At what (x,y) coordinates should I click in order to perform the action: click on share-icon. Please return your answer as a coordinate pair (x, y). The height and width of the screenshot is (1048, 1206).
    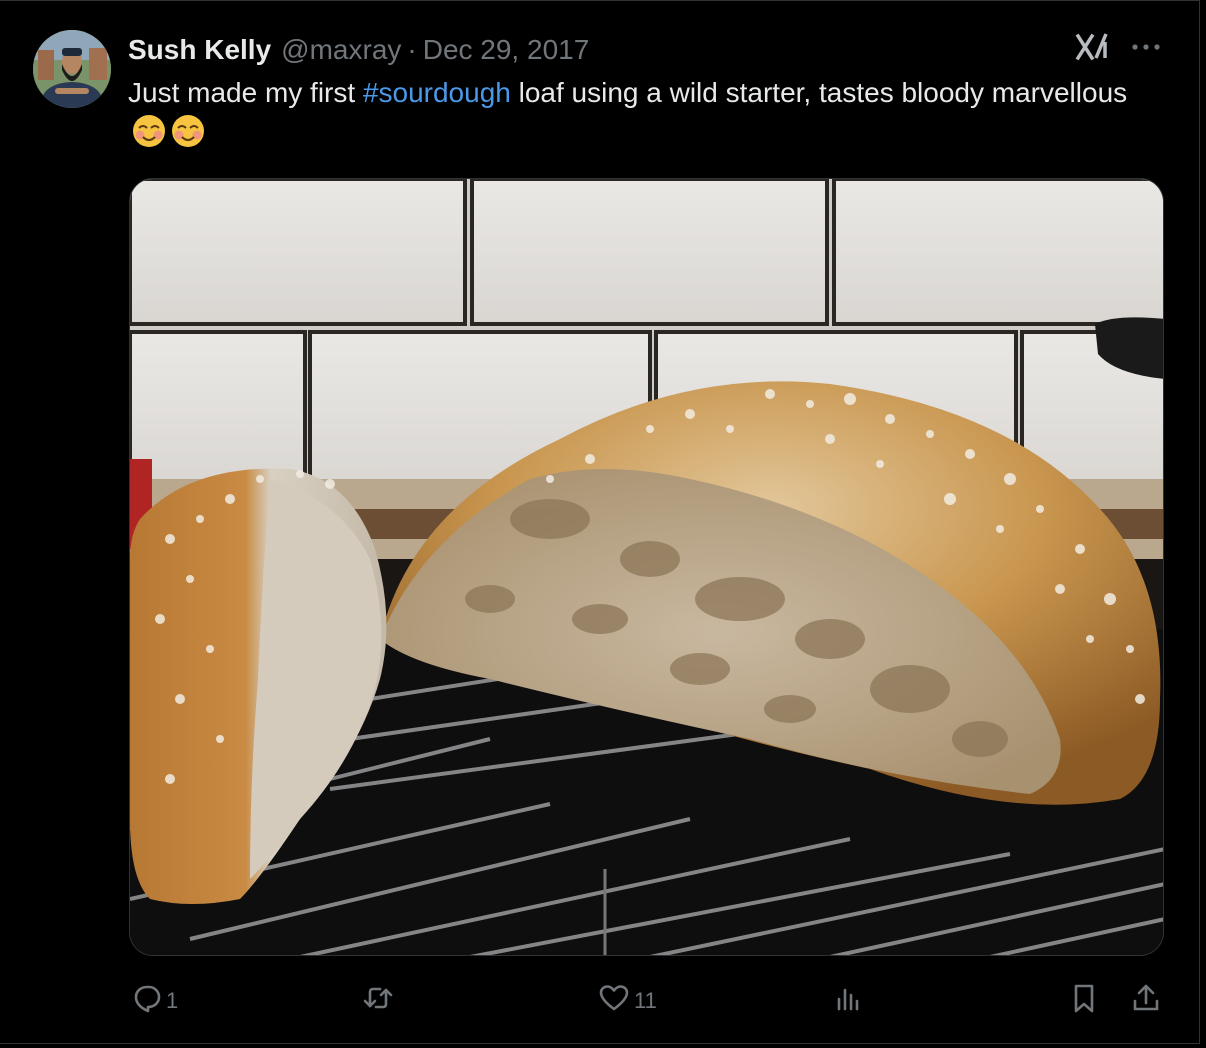
    Looking at the image, I should click on (1146, 1001).